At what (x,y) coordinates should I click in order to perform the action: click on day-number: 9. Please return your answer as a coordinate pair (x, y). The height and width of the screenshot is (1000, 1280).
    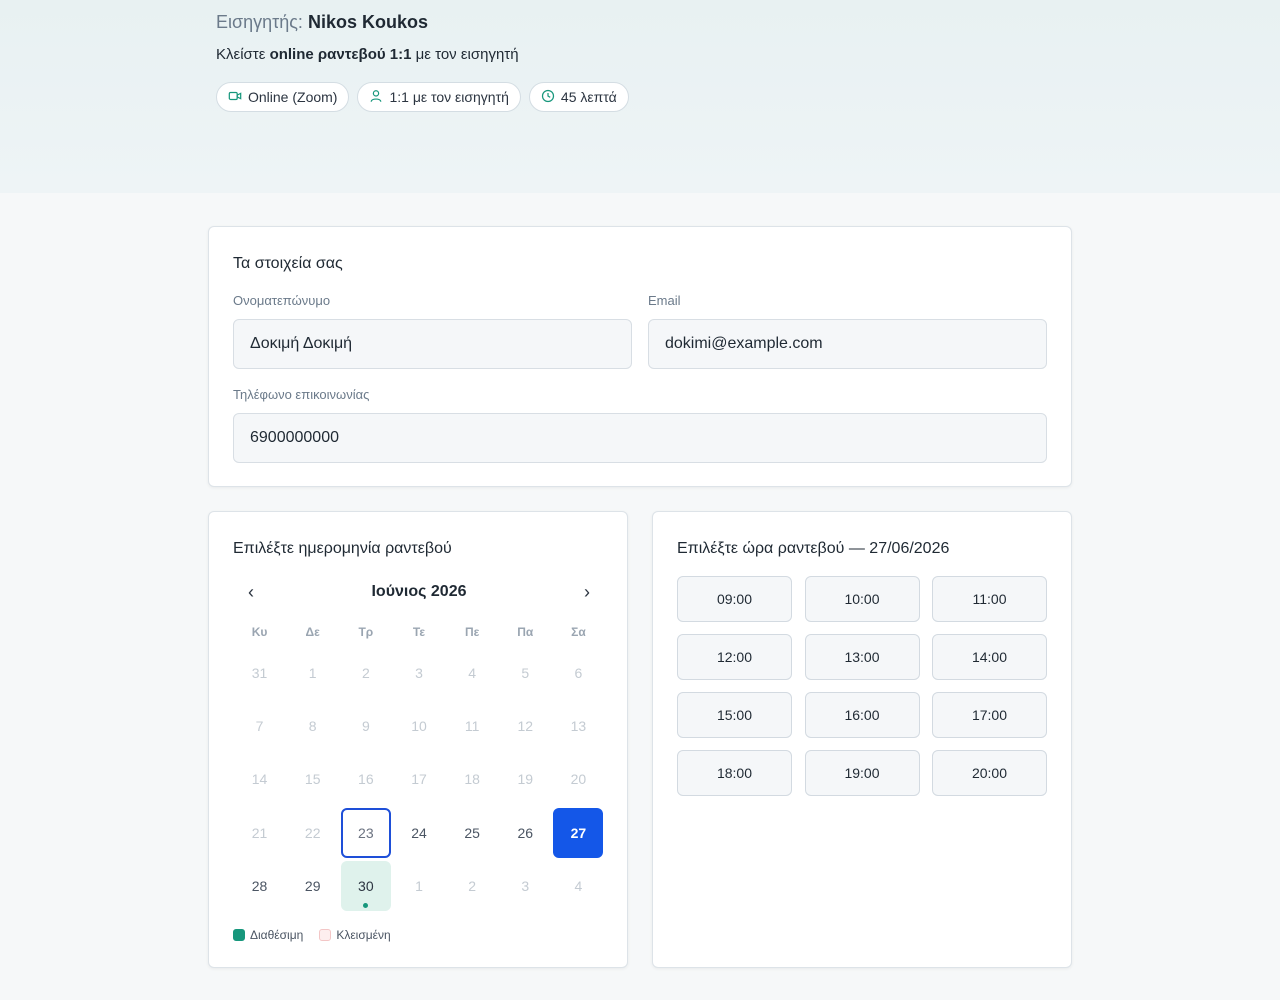
    Looking at the image, I should click on (365, 726).